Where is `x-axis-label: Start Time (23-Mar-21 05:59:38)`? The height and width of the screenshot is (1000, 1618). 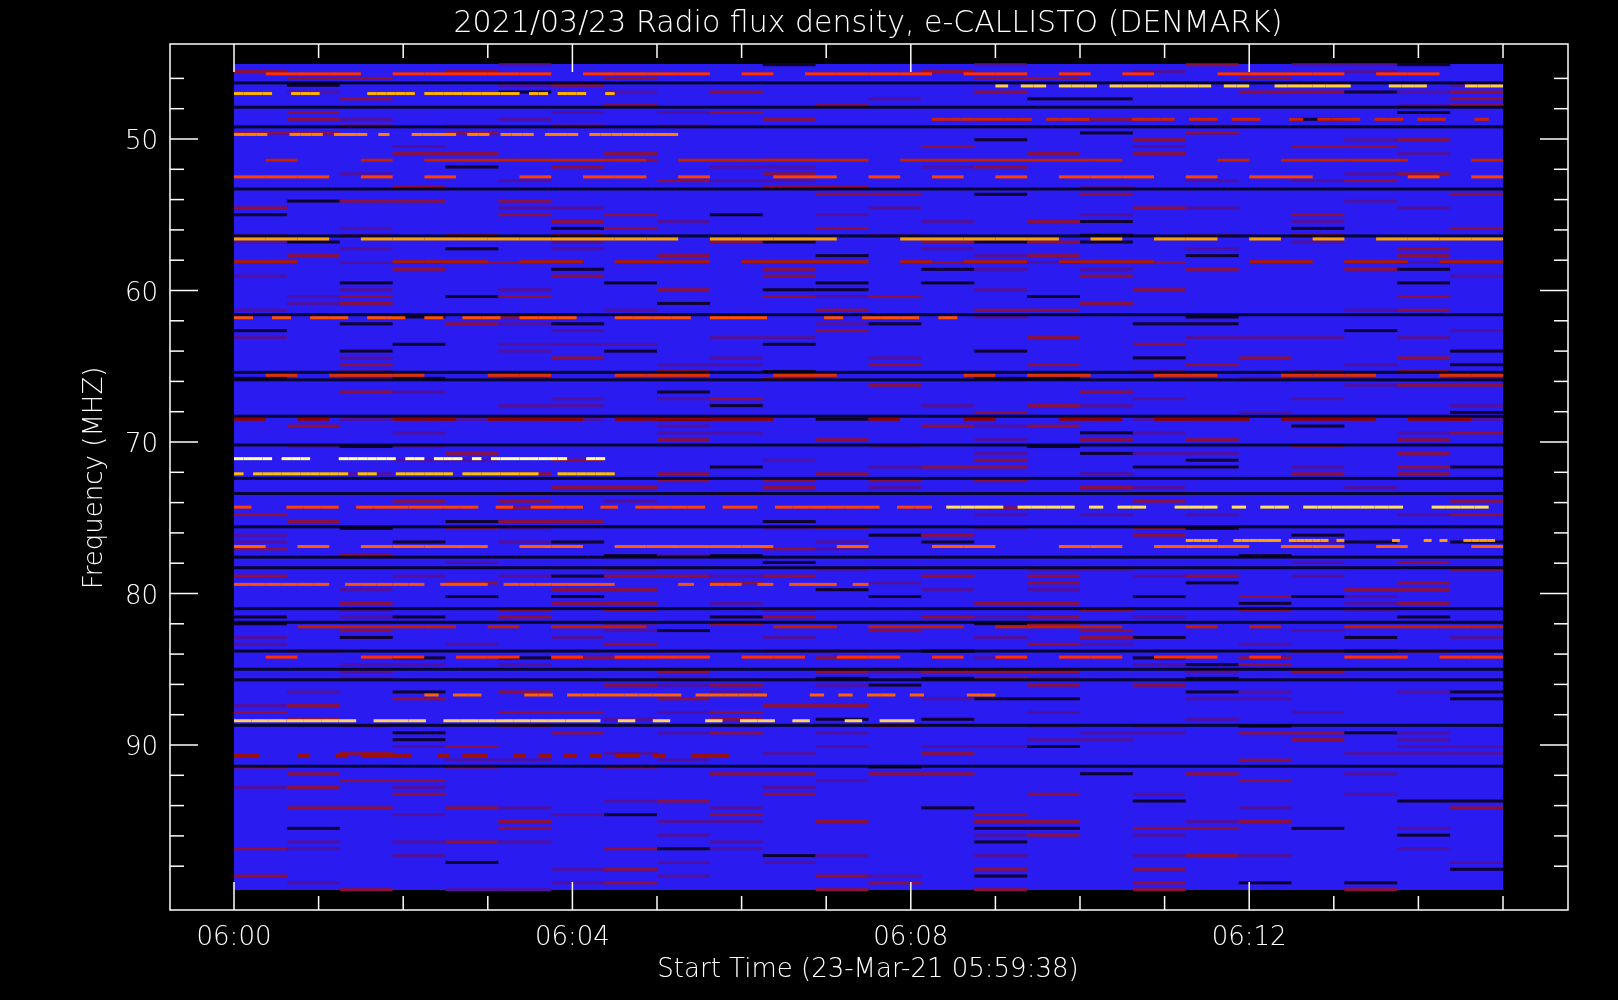
x-axis-label: Start Time (23-Mar-21 05:59:38) is located at coordinates (868, 968).